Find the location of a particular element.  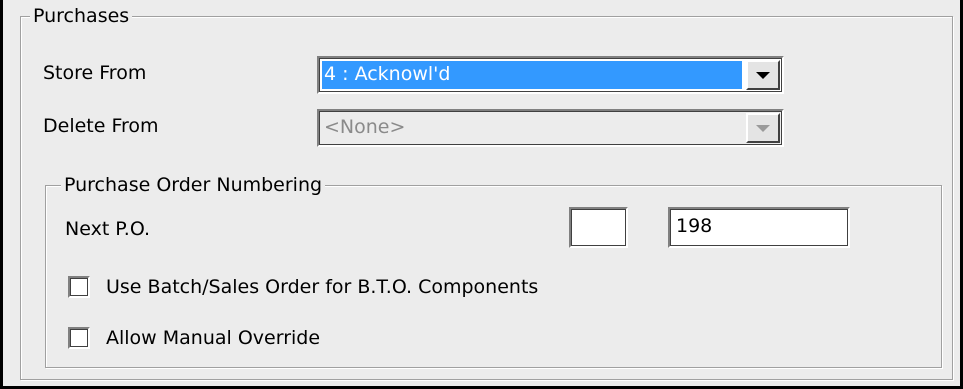

allow-override-label: Allow Manual Override is located at coordinates (213, 338).